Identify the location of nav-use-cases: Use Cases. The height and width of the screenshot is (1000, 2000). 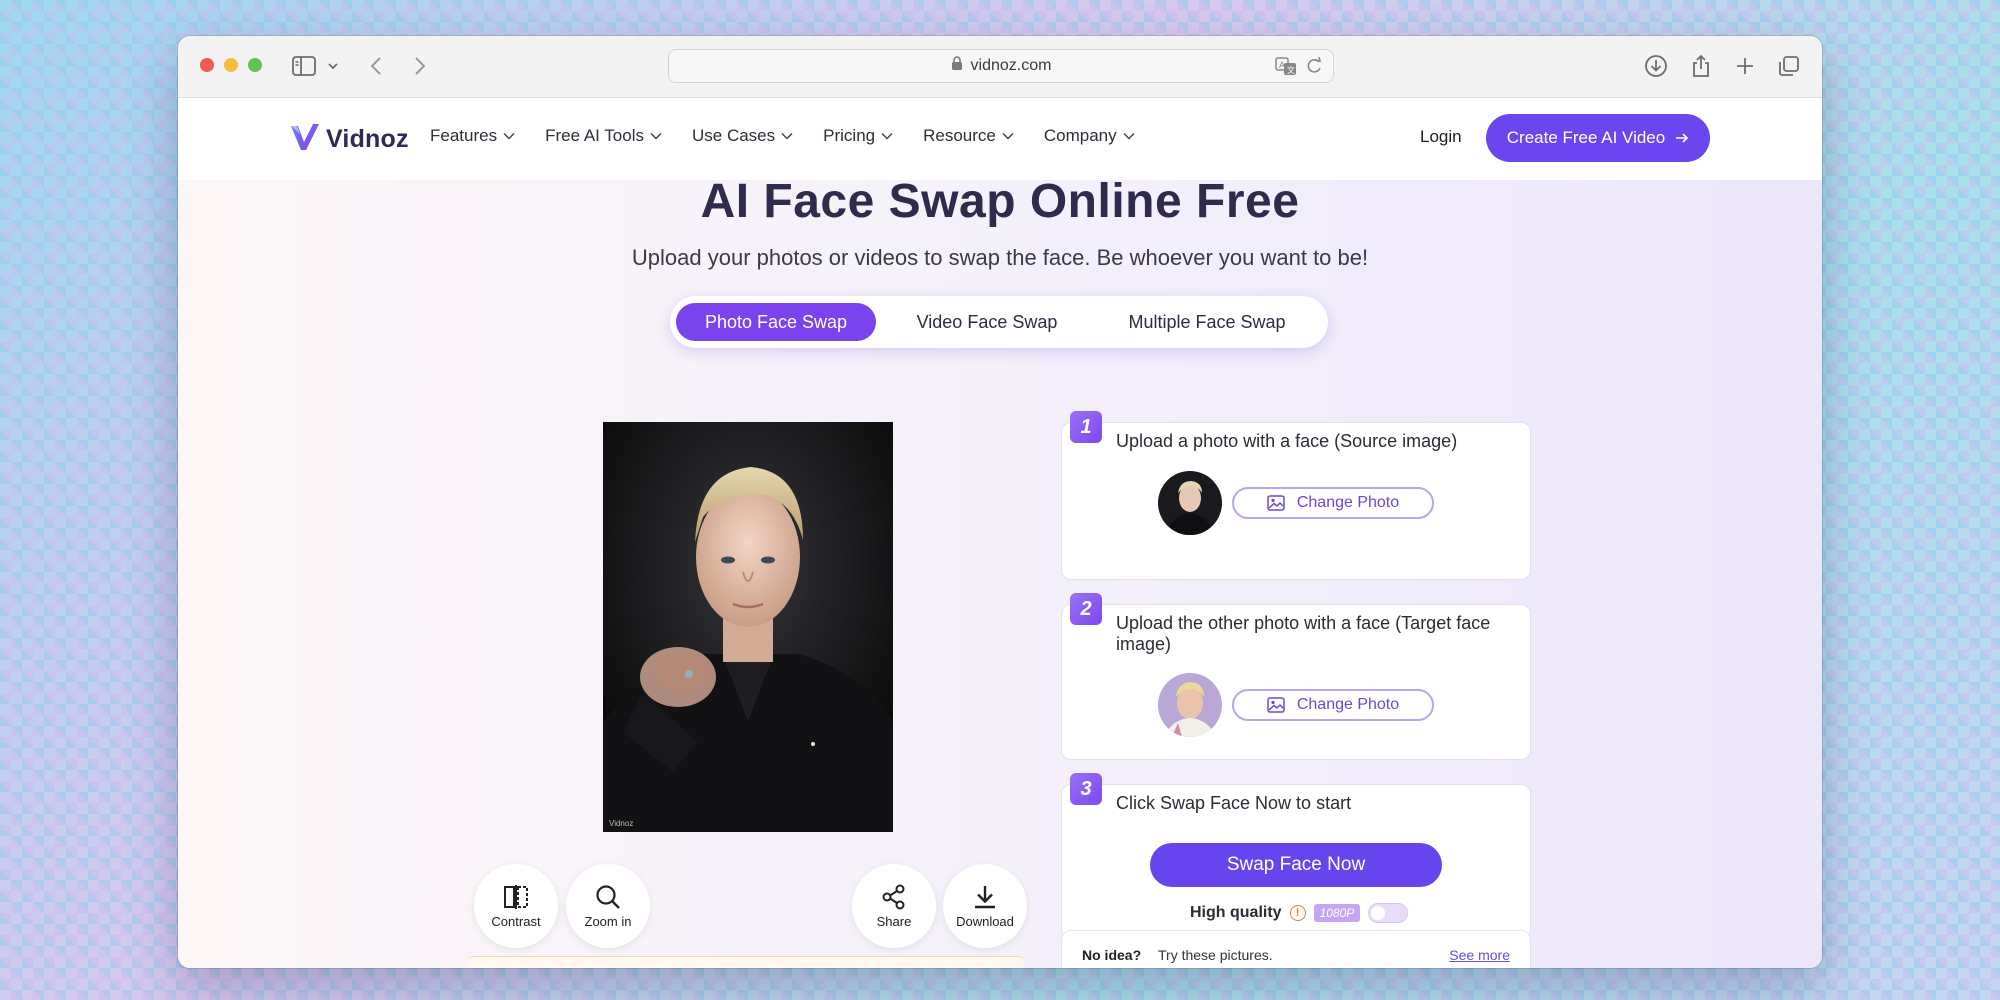
(742, 136).